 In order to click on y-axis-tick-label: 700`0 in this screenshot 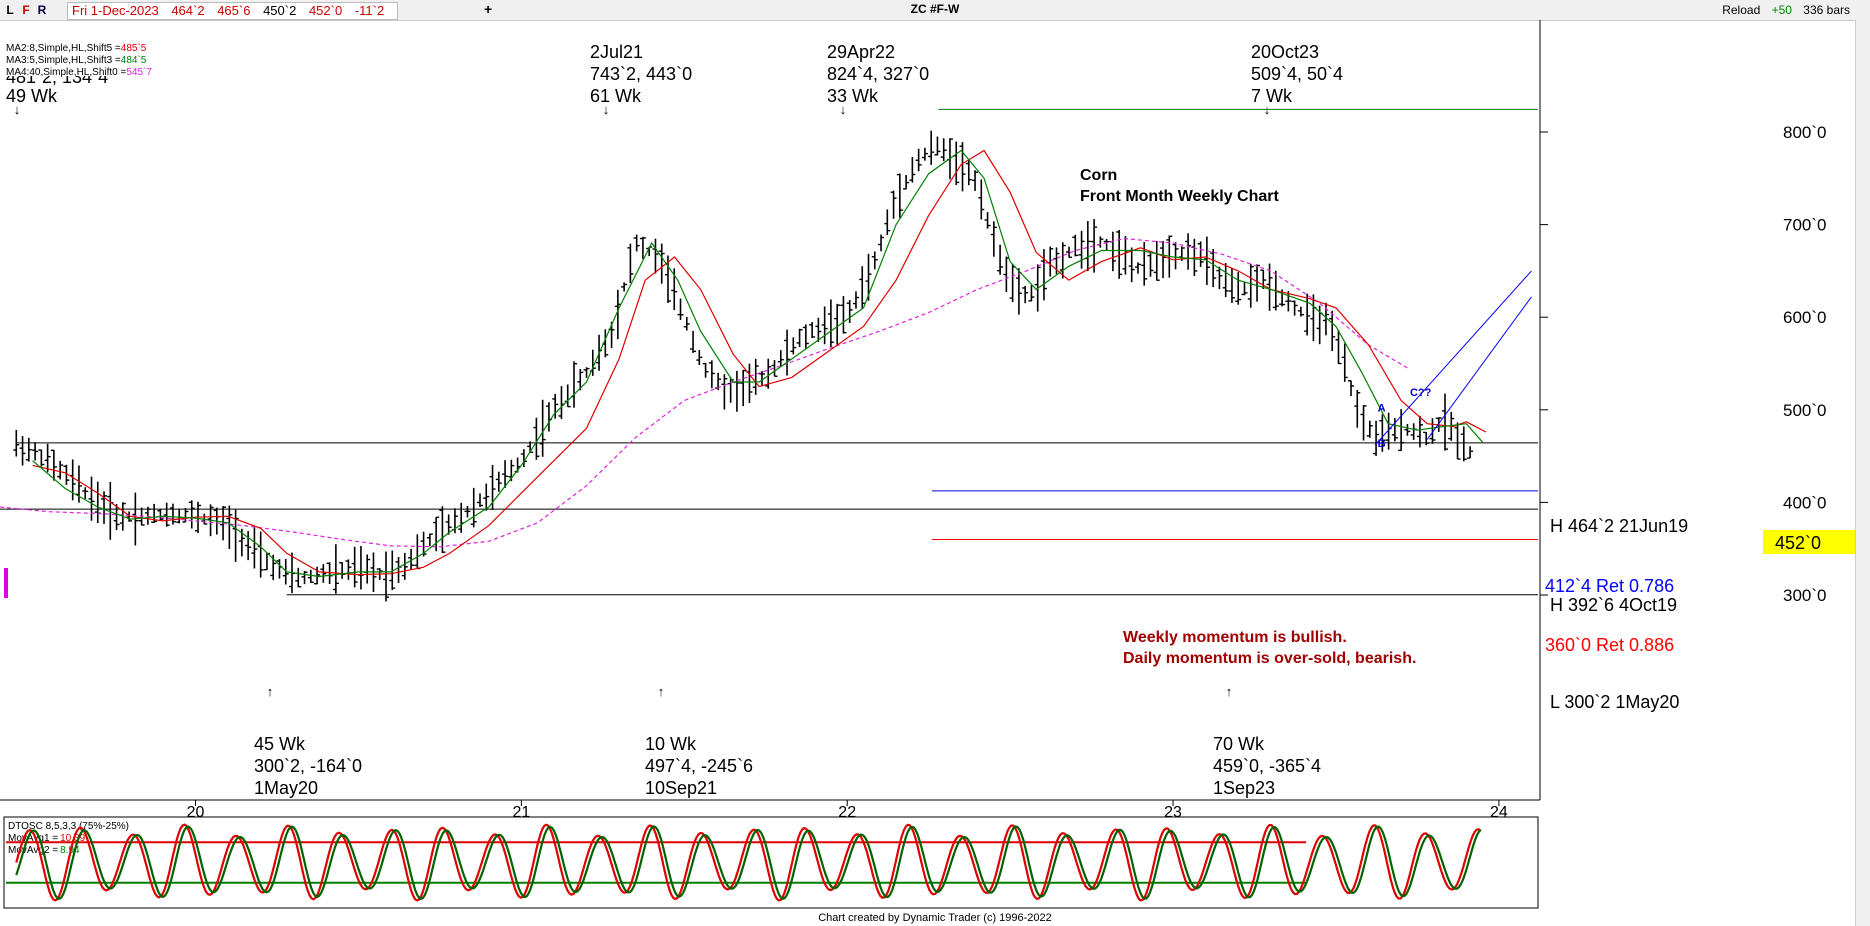, I will do `click(1804, 225)`.